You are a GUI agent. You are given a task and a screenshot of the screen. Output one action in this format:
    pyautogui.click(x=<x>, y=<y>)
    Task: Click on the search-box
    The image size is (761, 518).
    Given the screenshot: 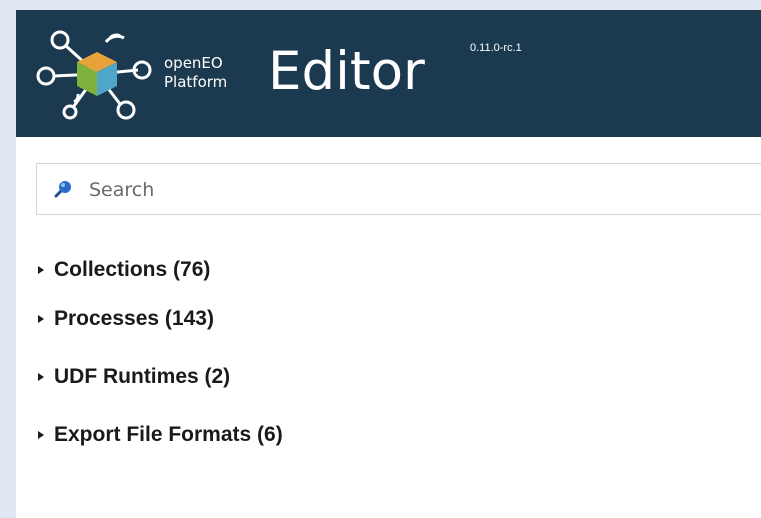 What is the action you would take?
    pyautogui.click(x=398, y=189)
    